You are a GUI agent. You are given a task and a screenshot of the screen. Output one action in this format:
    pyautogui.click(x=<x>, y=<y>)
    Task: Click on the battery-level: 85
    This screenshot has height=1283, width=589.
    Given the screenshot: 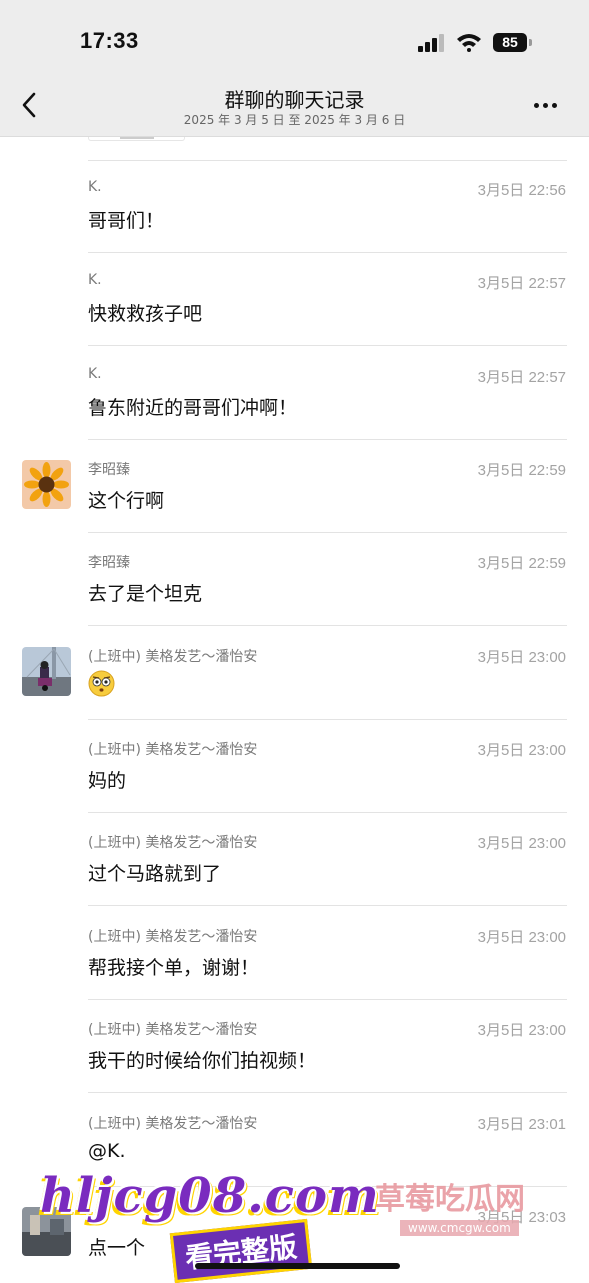 What is the action you would take?
    pyautogui.click(x=510, y=42)
    